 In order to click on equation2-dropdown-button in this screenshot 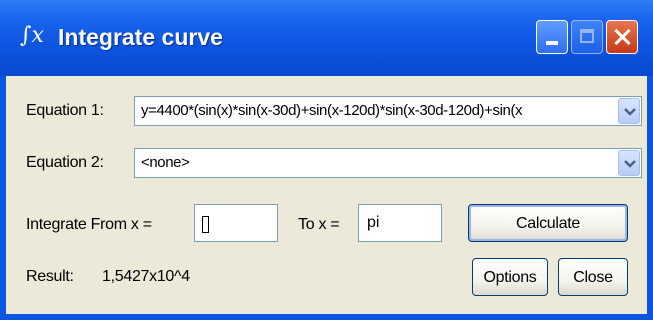, I will do `click(629, 163)`.